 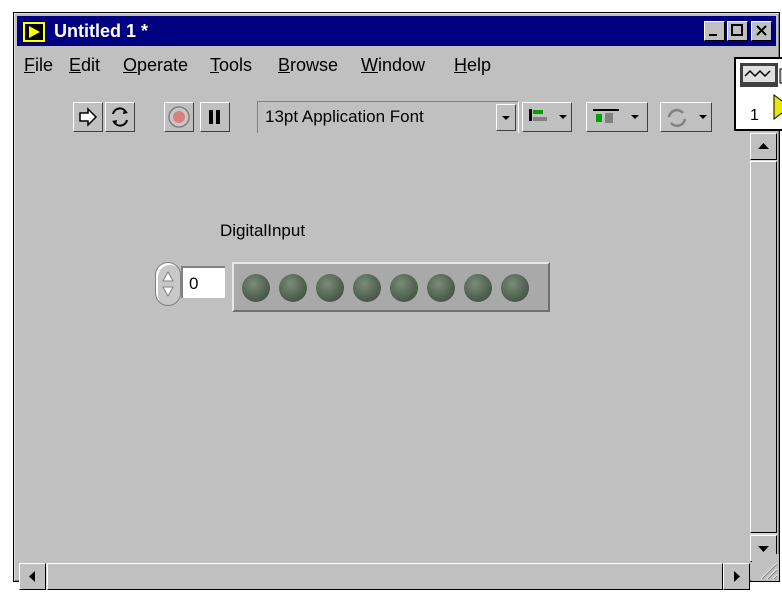 I want to click on run-continuously-button, so click(x=120, y=117).